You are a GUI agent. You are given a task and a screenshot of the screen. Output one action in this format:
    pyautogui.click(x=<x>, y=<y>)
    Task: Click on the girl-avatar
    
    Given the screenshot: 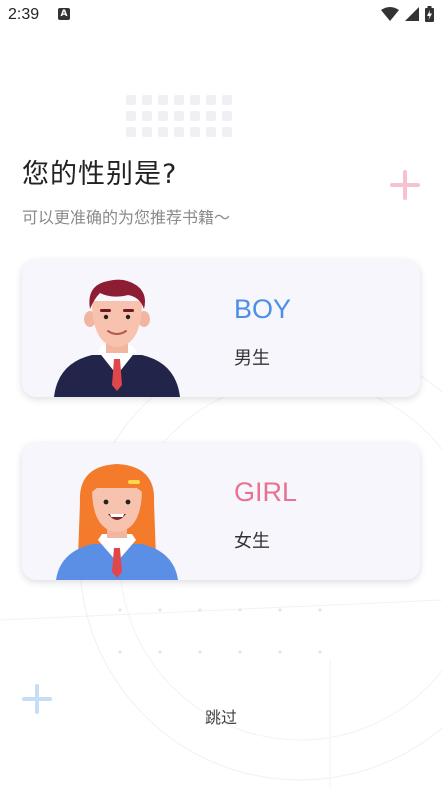 What is the action you would take?
    pyautogui.click(x=117, y=522)
    